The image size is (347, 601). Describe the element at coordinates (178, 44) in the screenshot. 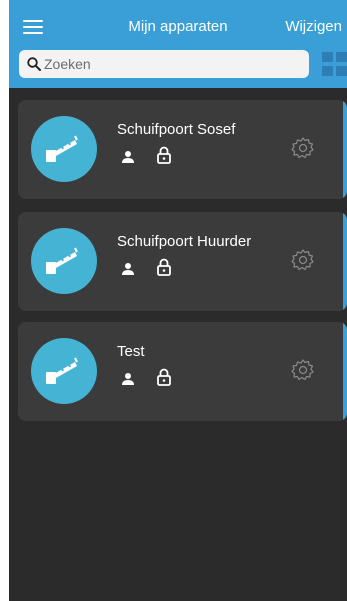

I see `header: Mijn apparaten Wijzigen` at that location.